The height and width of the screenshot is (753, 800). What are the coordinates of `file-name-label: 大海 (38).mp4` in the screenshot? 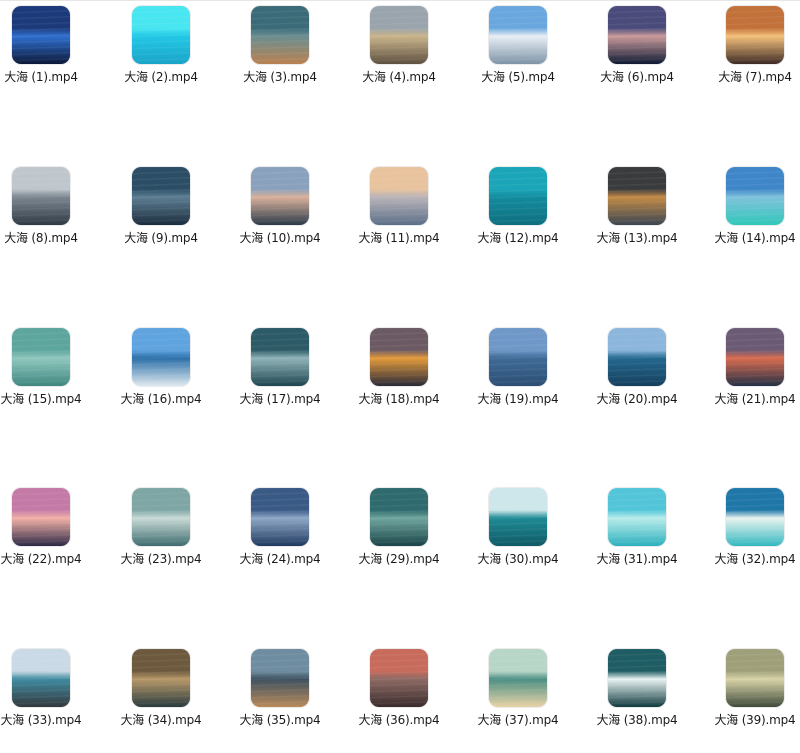 It's located at (637, 720).